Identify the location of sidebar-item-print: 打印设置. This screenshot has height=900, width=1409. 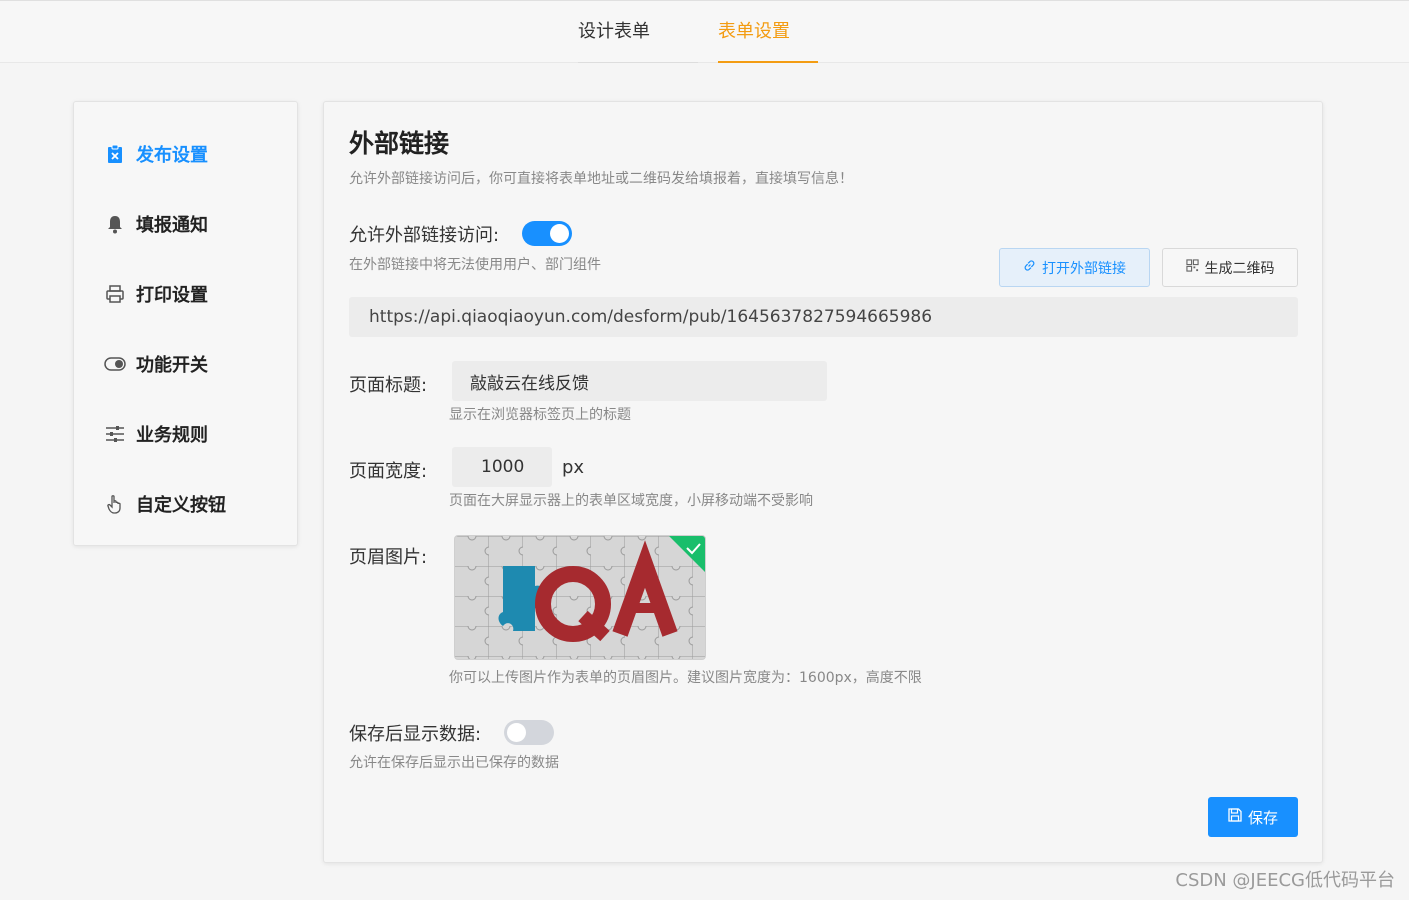
(194, 294).